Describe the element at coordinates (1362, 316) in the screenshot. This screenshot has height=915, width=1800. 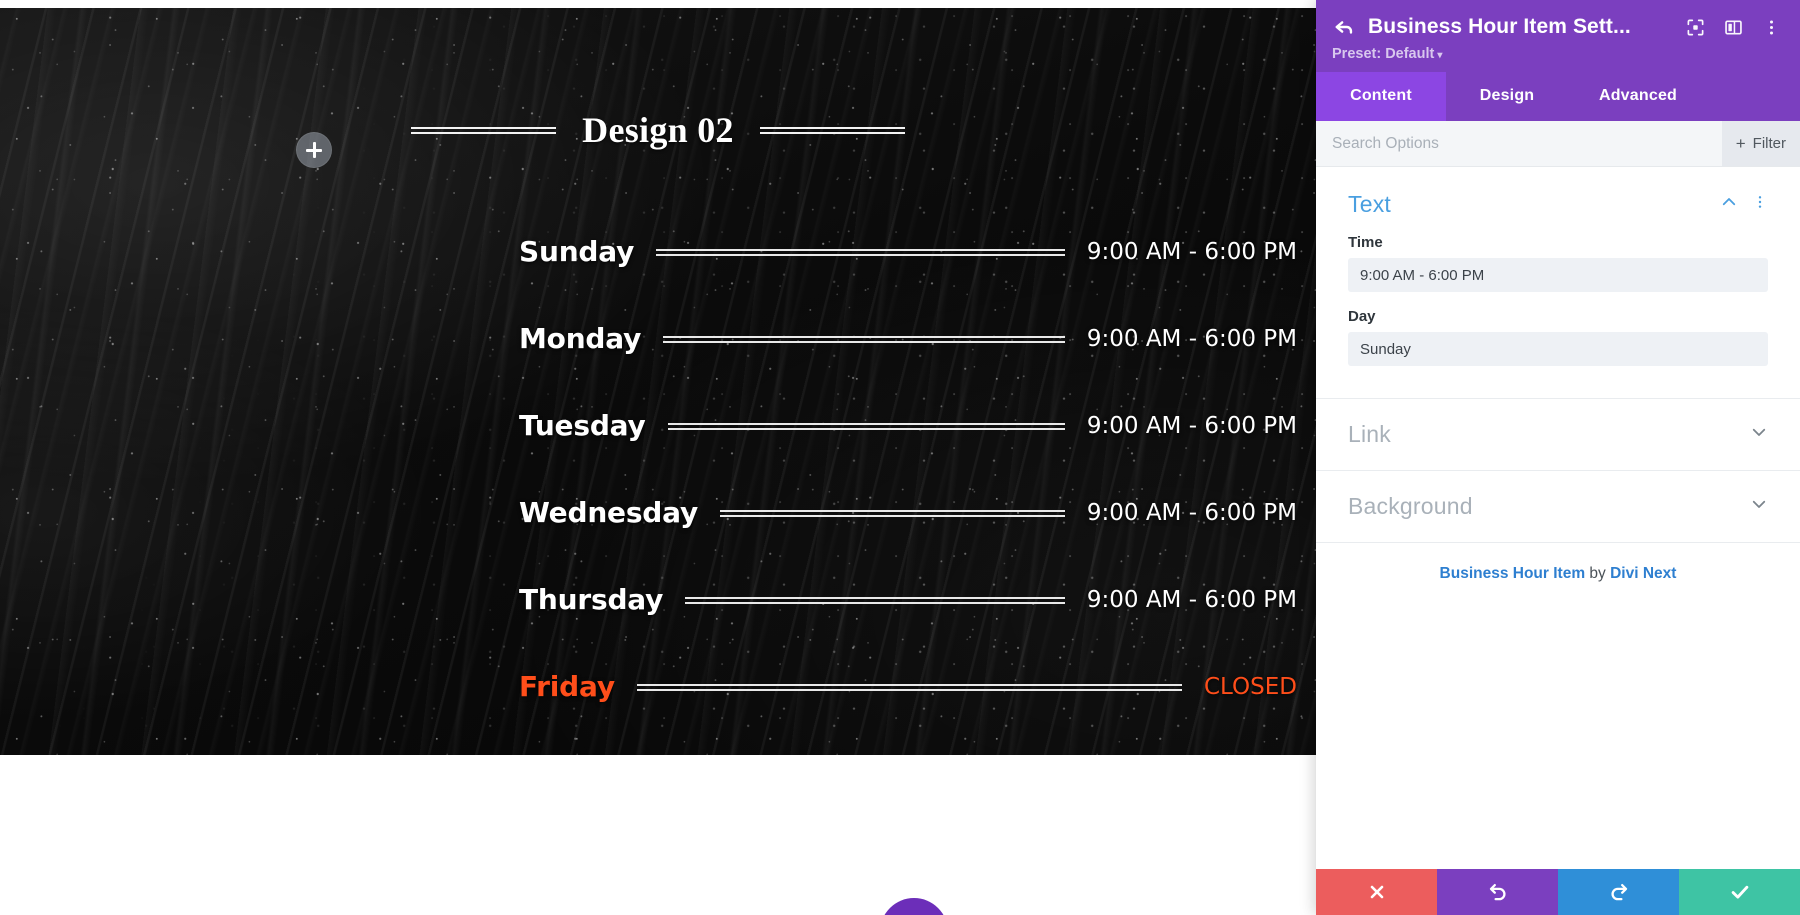
I see `day-field-label: Day` at that location.